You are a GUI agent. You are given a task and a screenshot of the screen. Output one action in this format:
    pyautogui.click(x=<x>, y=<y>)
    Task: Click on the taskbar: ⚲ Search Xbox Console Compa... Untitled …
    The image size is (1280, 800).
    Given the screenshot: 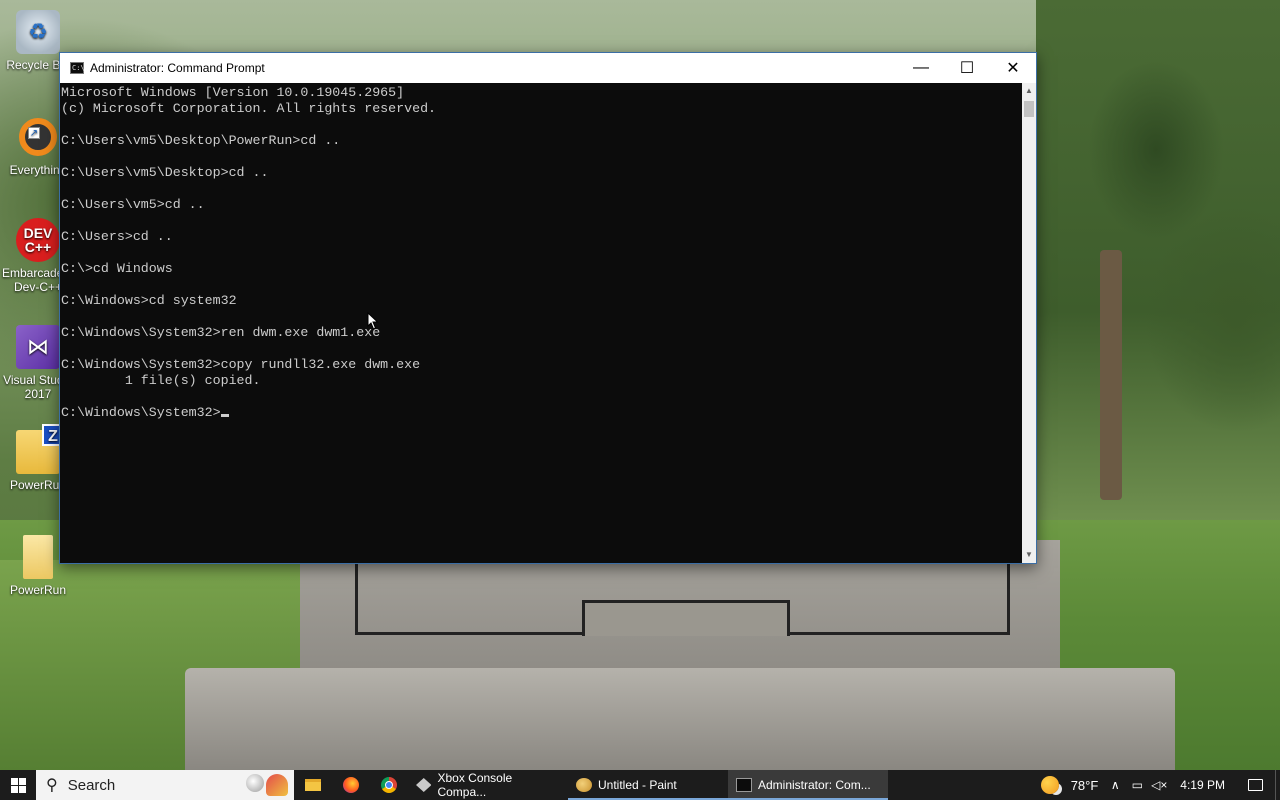 What is the action you would take?
    pyautogui.click(x=640, y=785)
    